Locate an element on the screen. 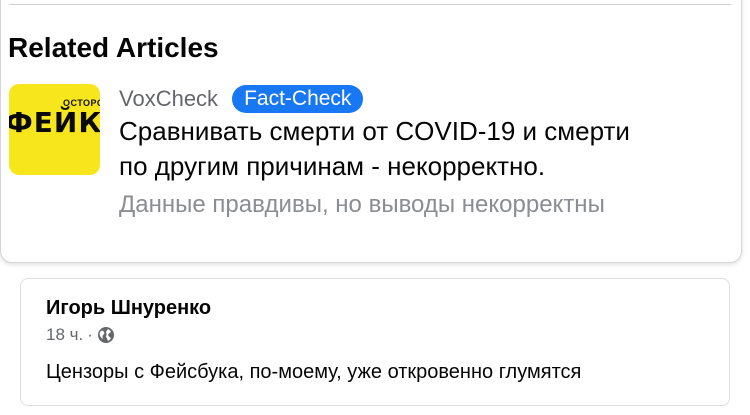  fact-check-badge: Fact-Check is located at coordinates (298, 99).